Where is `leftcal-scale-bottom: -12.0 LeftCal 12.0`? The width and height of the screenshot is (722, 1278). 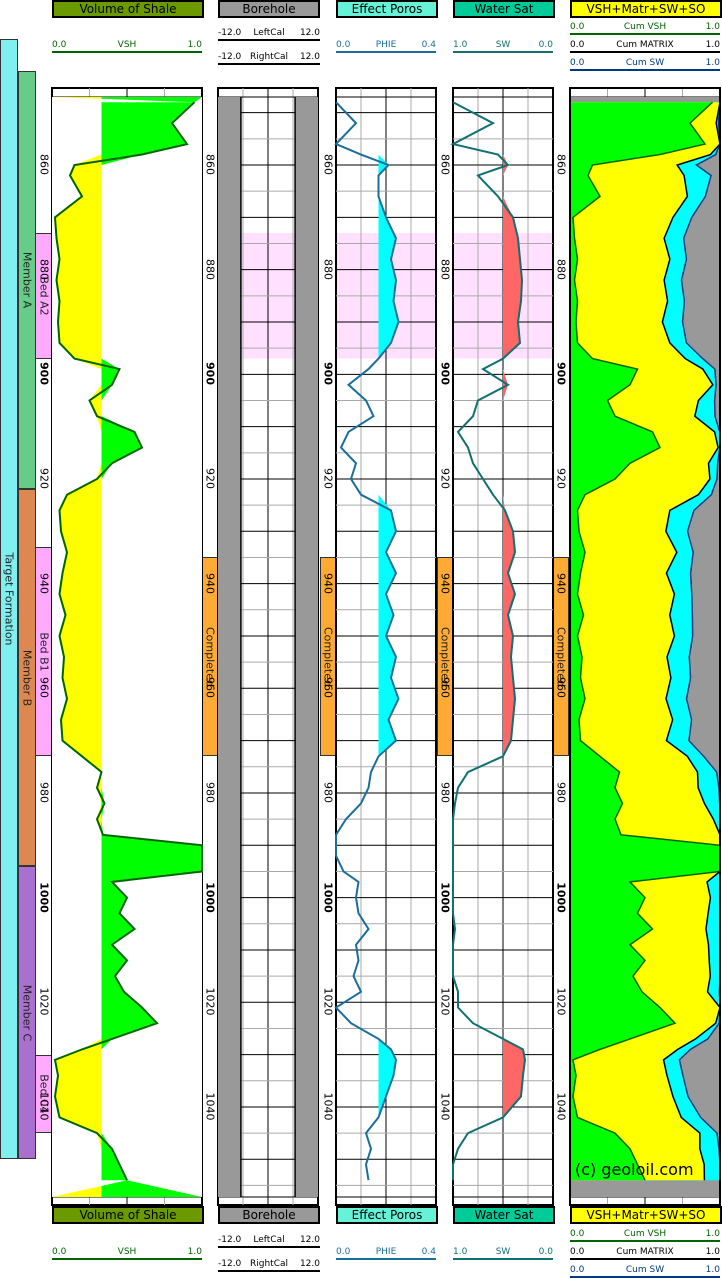 leftcal-scale-bottom: -12.0 LeftCal 12.0 is located at coordinates (269, 1241).